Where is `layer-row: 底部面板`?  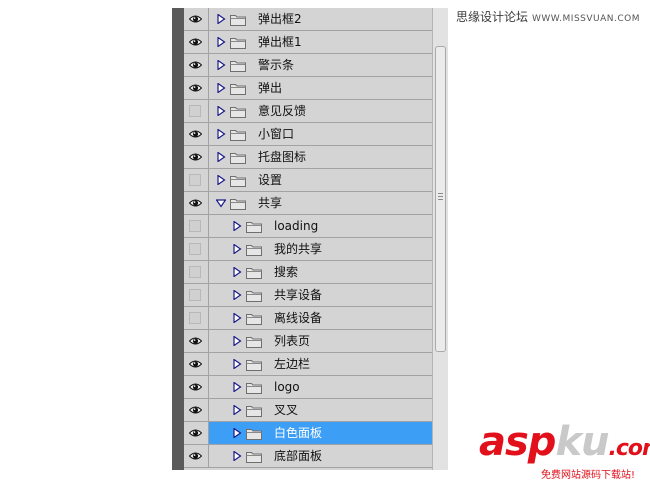
layer-row: 底部面板 is located at coordinates (308, 456).